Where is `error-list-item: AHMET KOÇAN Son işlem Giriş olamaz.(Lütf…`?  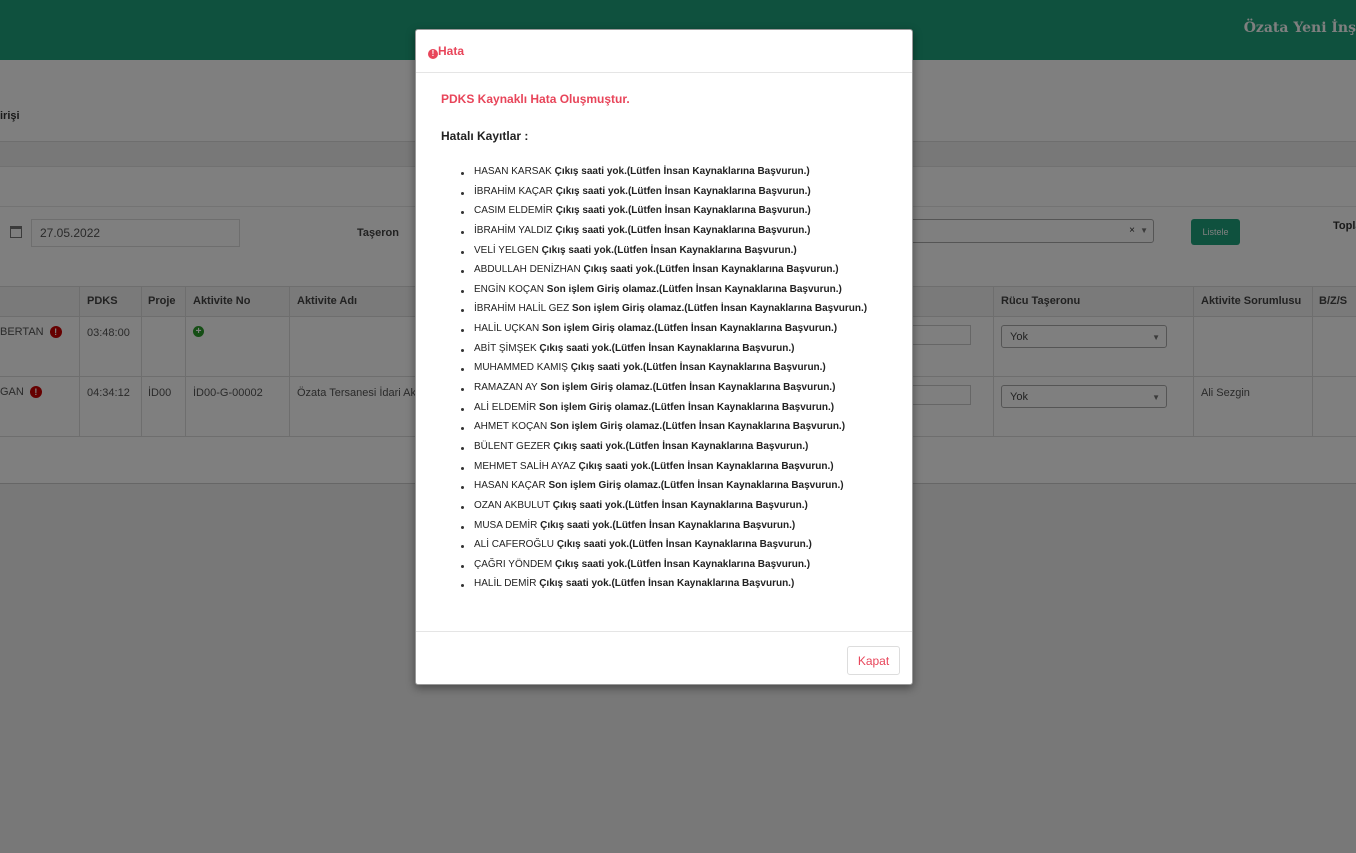
error-list-item: AHMET KOÇAN Son işlem Giriş olamaz.(Lütf… is located at coordinates (663, 431).